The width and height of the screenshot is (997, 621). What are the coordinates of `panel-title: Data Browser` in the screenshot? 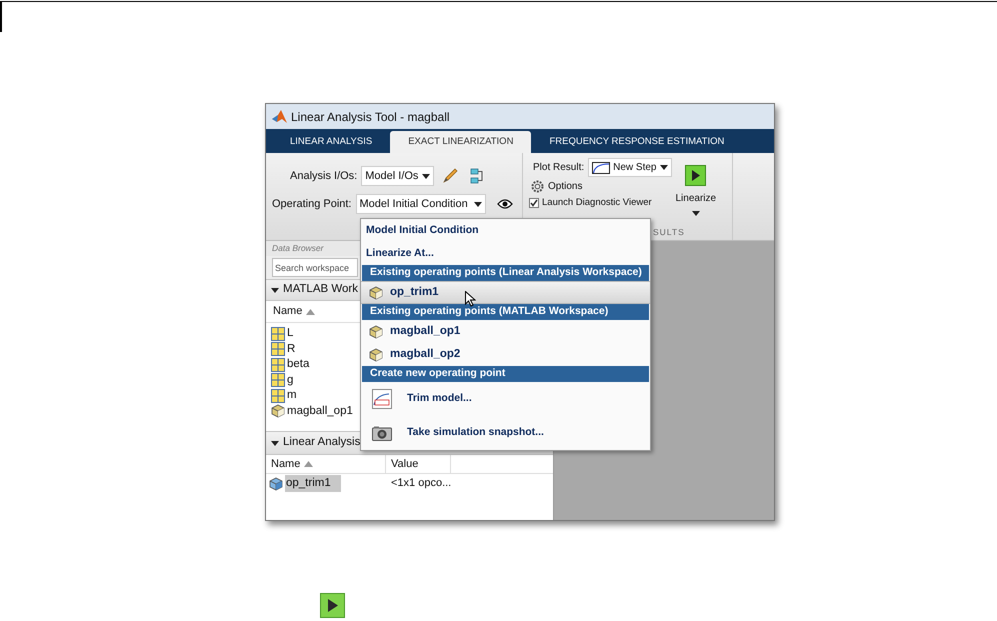 It's located at (298, 248).